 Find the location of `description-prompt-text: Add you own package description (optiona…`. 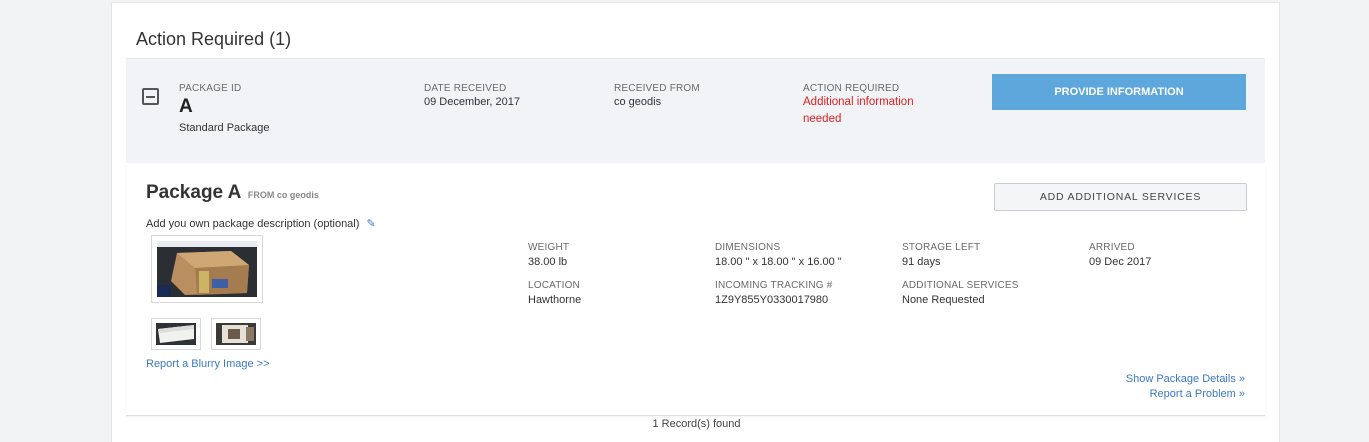

description-prompt-text: Add you own package description (optiona… is located at coordinates (253, 224).